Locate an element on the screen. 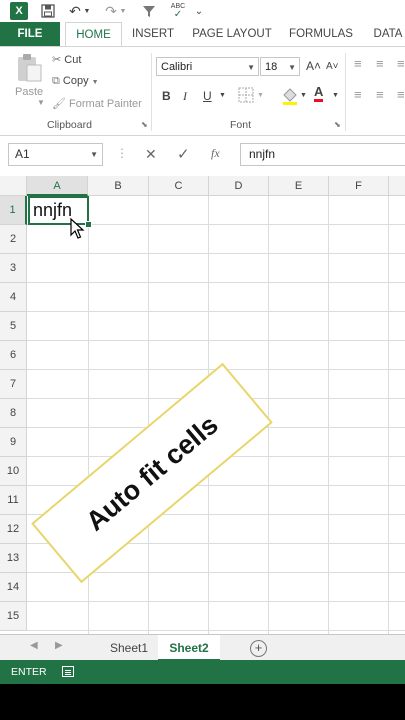 Image resolution: width=405 pixels, height=720 pixels. row-header-8: 8 is located at coordinates (13, 413).